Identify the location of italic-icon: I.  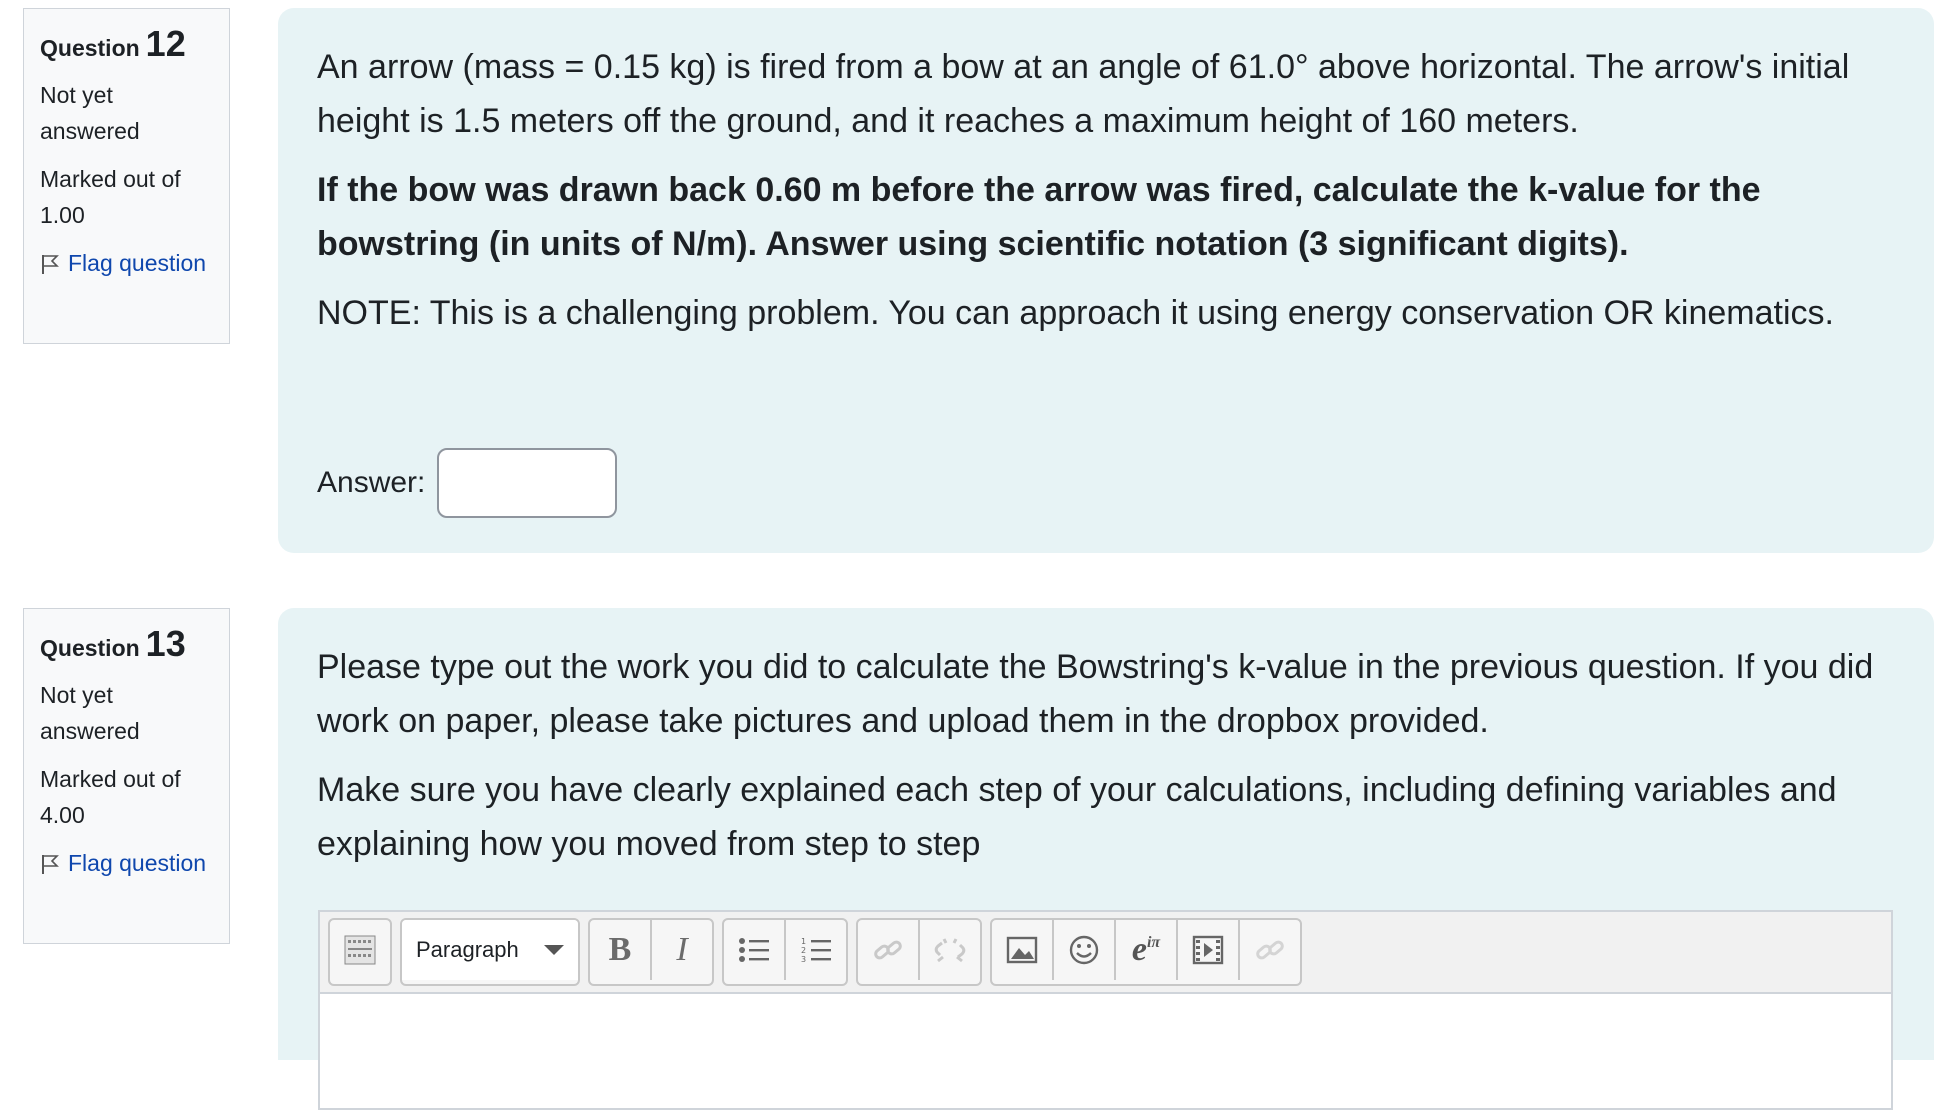
(682, 950).